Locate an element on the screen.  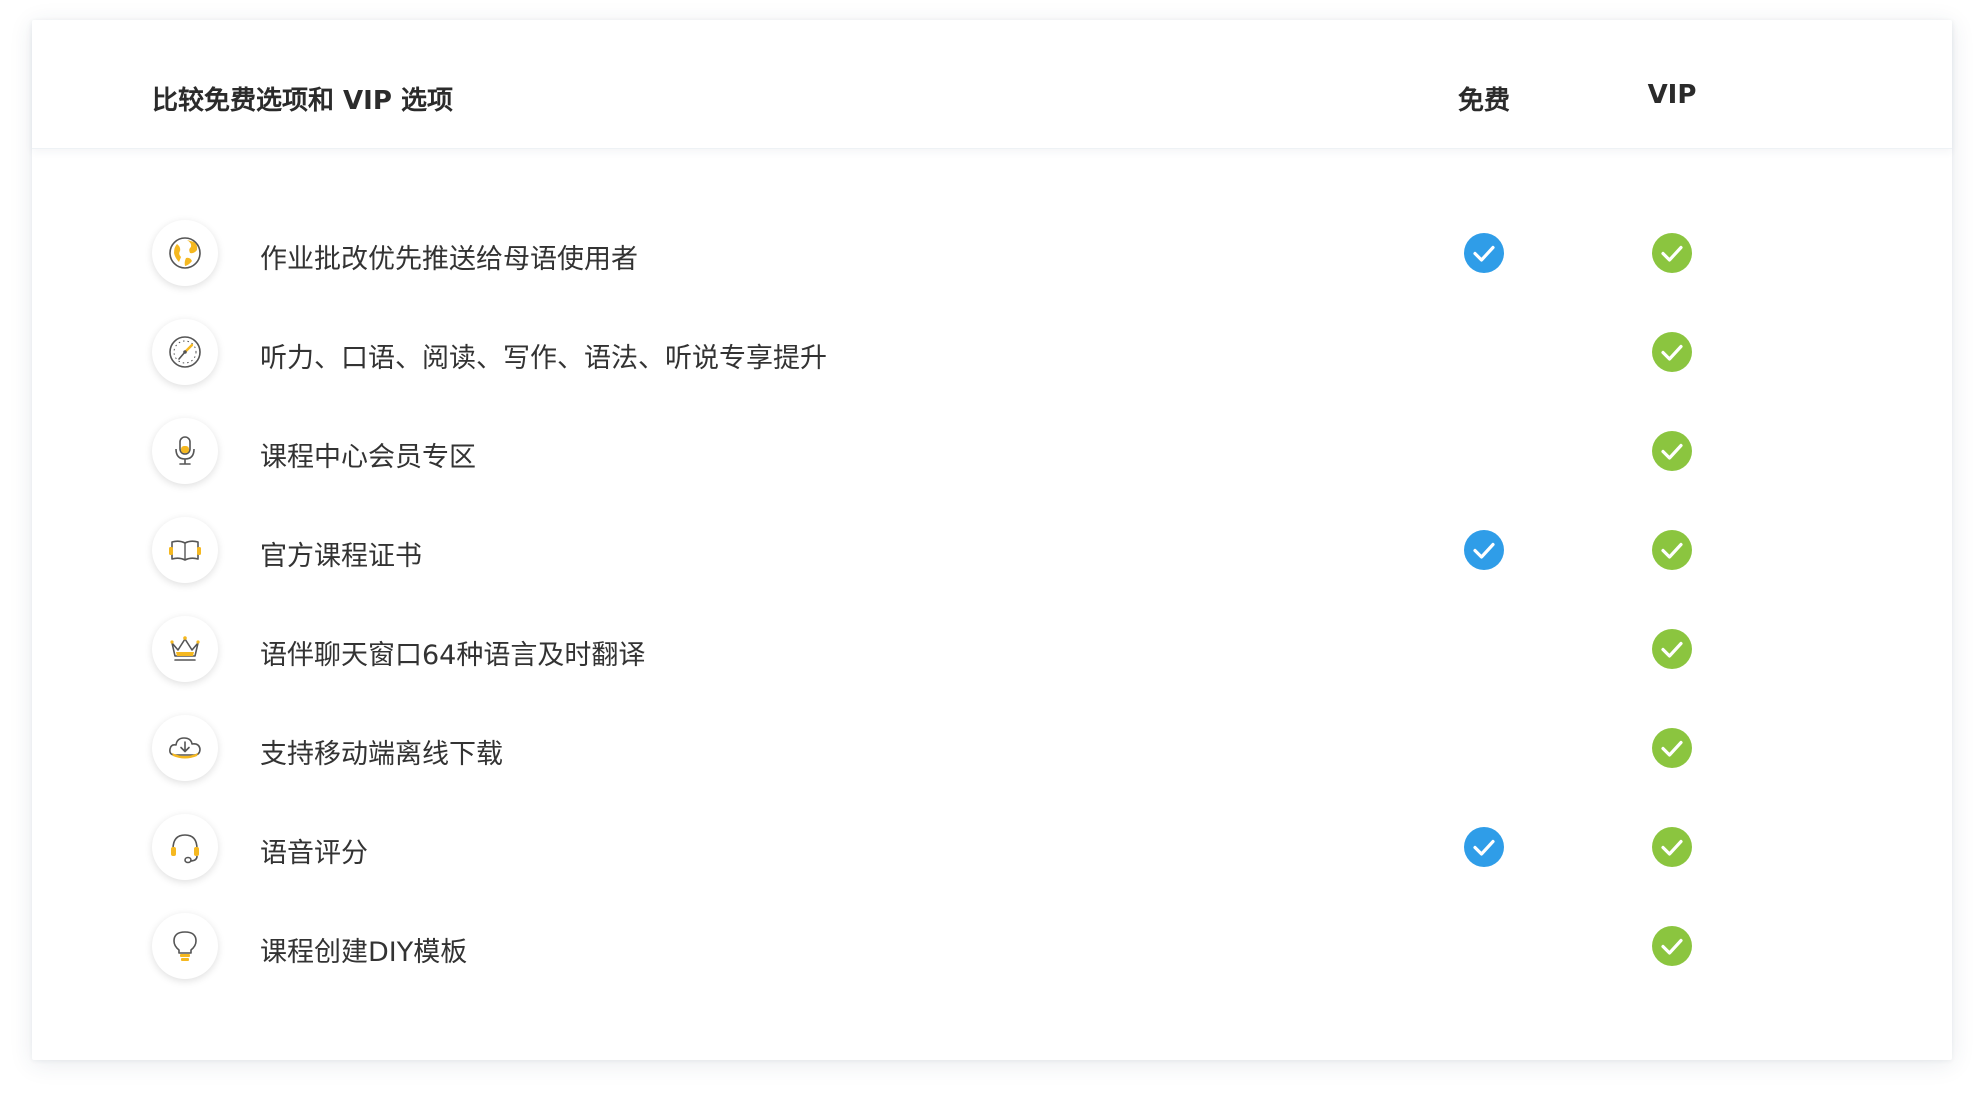
book-icon is located at coordinates (185, 550).